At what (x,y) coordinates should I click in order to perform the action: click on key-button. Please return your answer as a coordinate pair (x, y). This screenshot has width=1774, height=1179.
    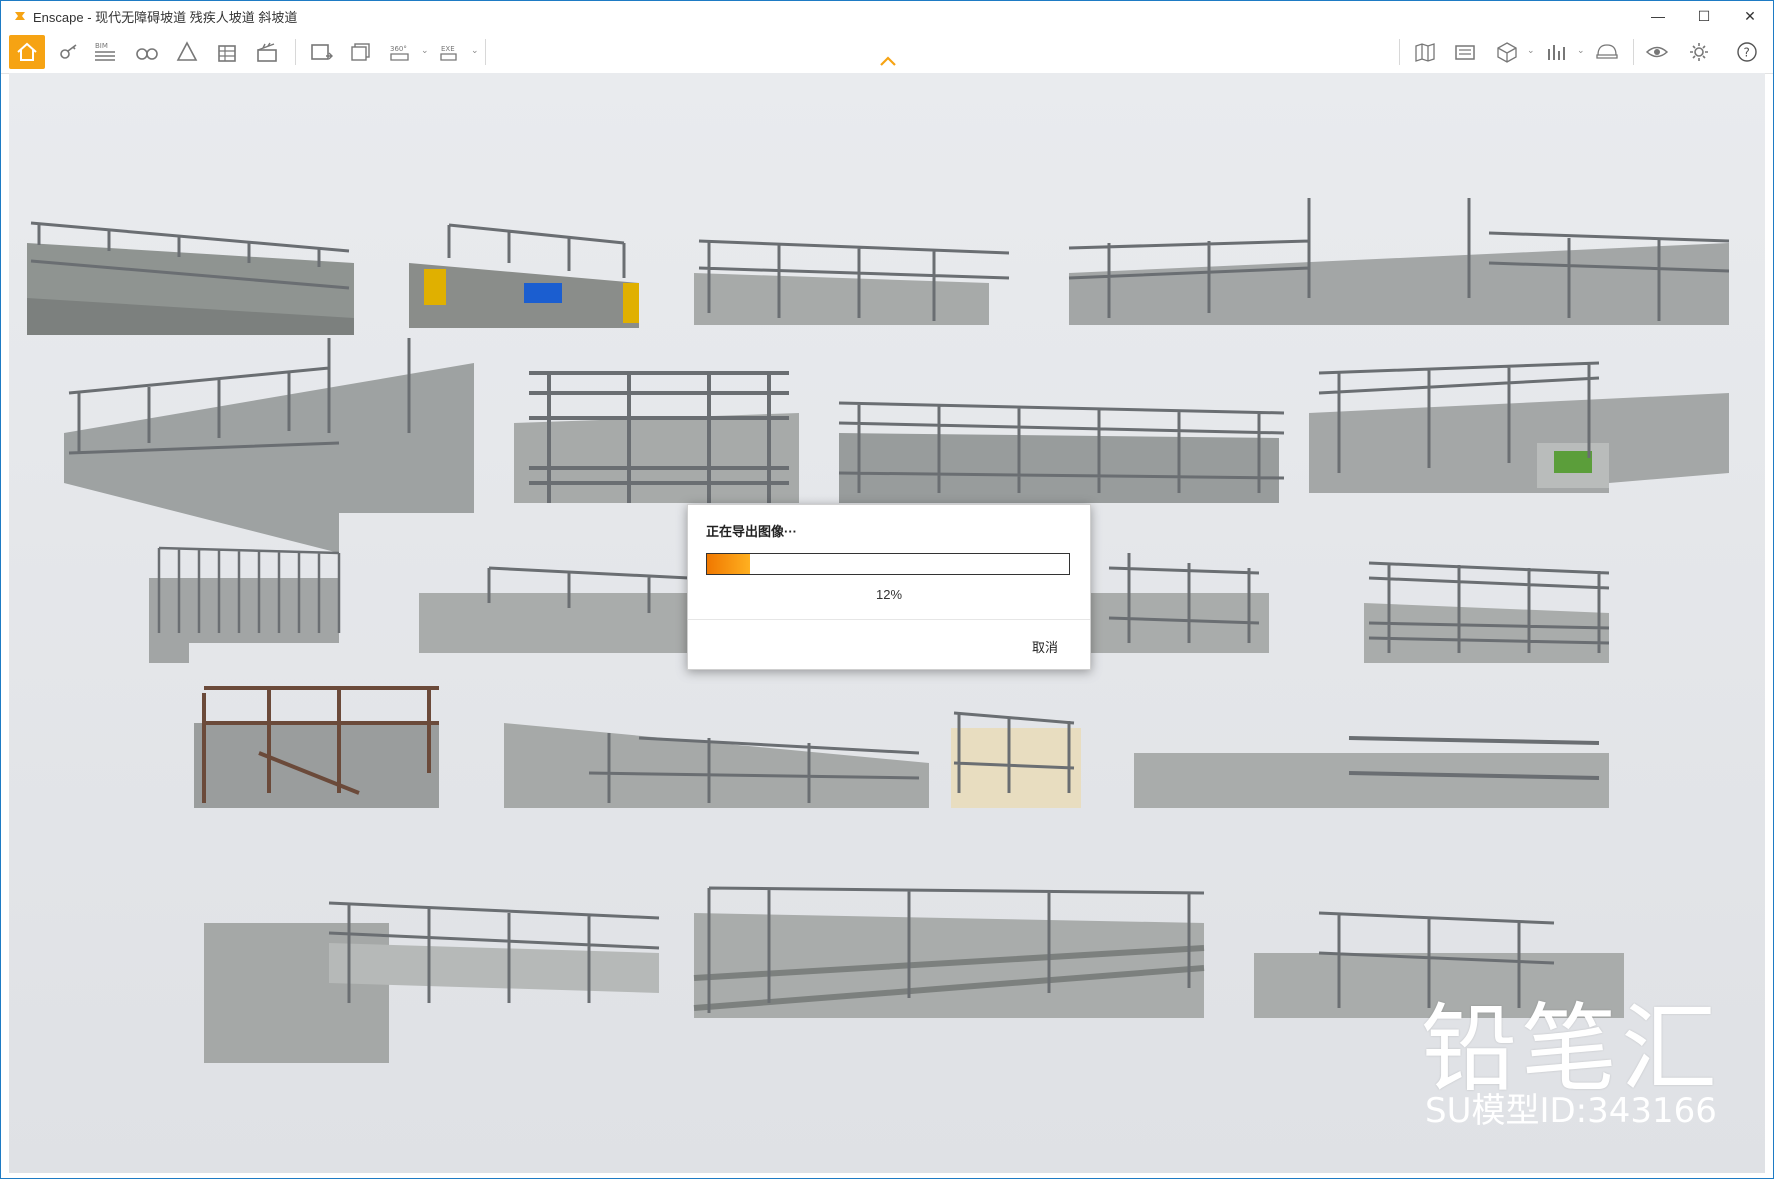
    Looking at the image, I should click on (69, 52).